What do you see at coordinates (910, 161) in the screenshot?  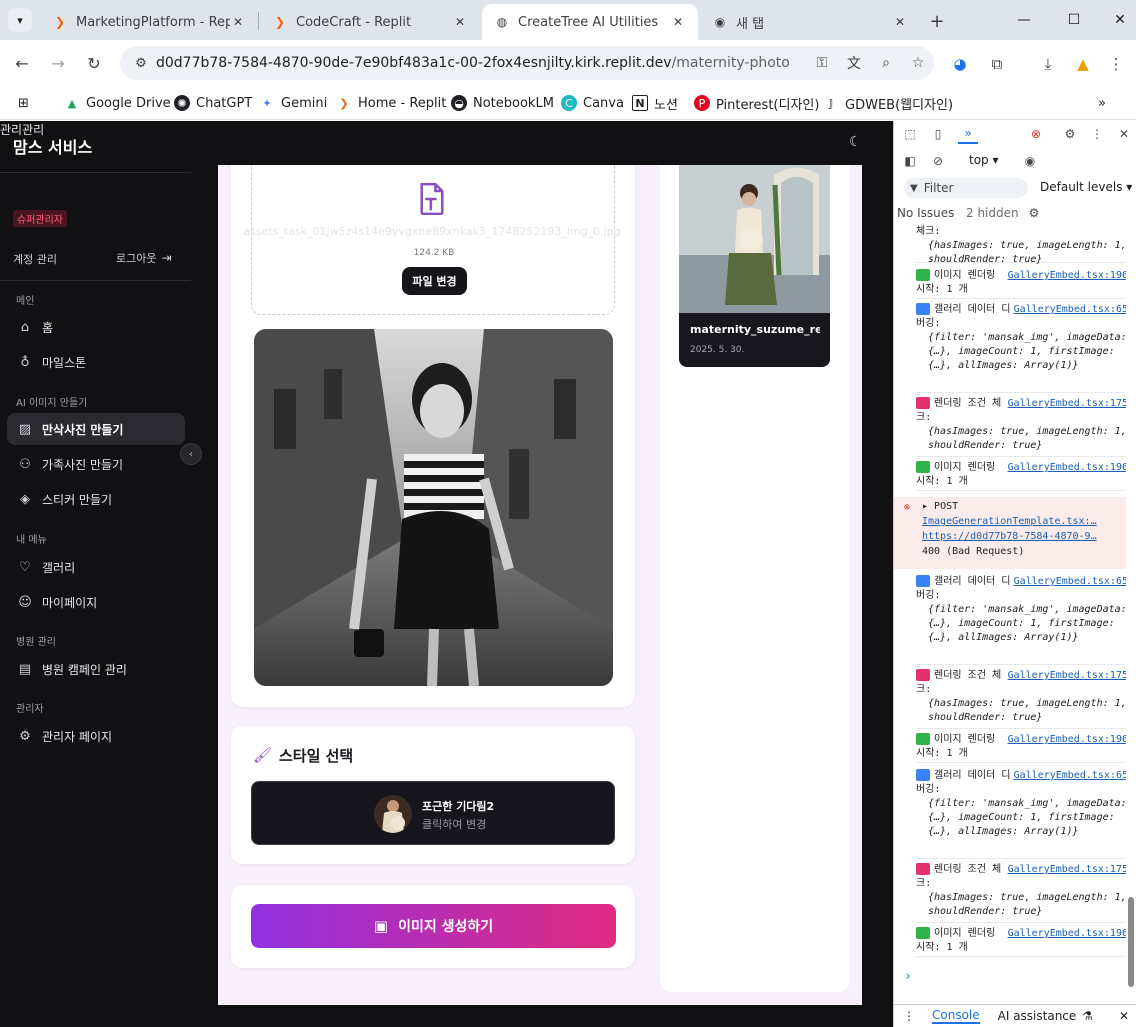 I see `sidebar-toggle-icon: ◧` at bounding box center [910, 161].